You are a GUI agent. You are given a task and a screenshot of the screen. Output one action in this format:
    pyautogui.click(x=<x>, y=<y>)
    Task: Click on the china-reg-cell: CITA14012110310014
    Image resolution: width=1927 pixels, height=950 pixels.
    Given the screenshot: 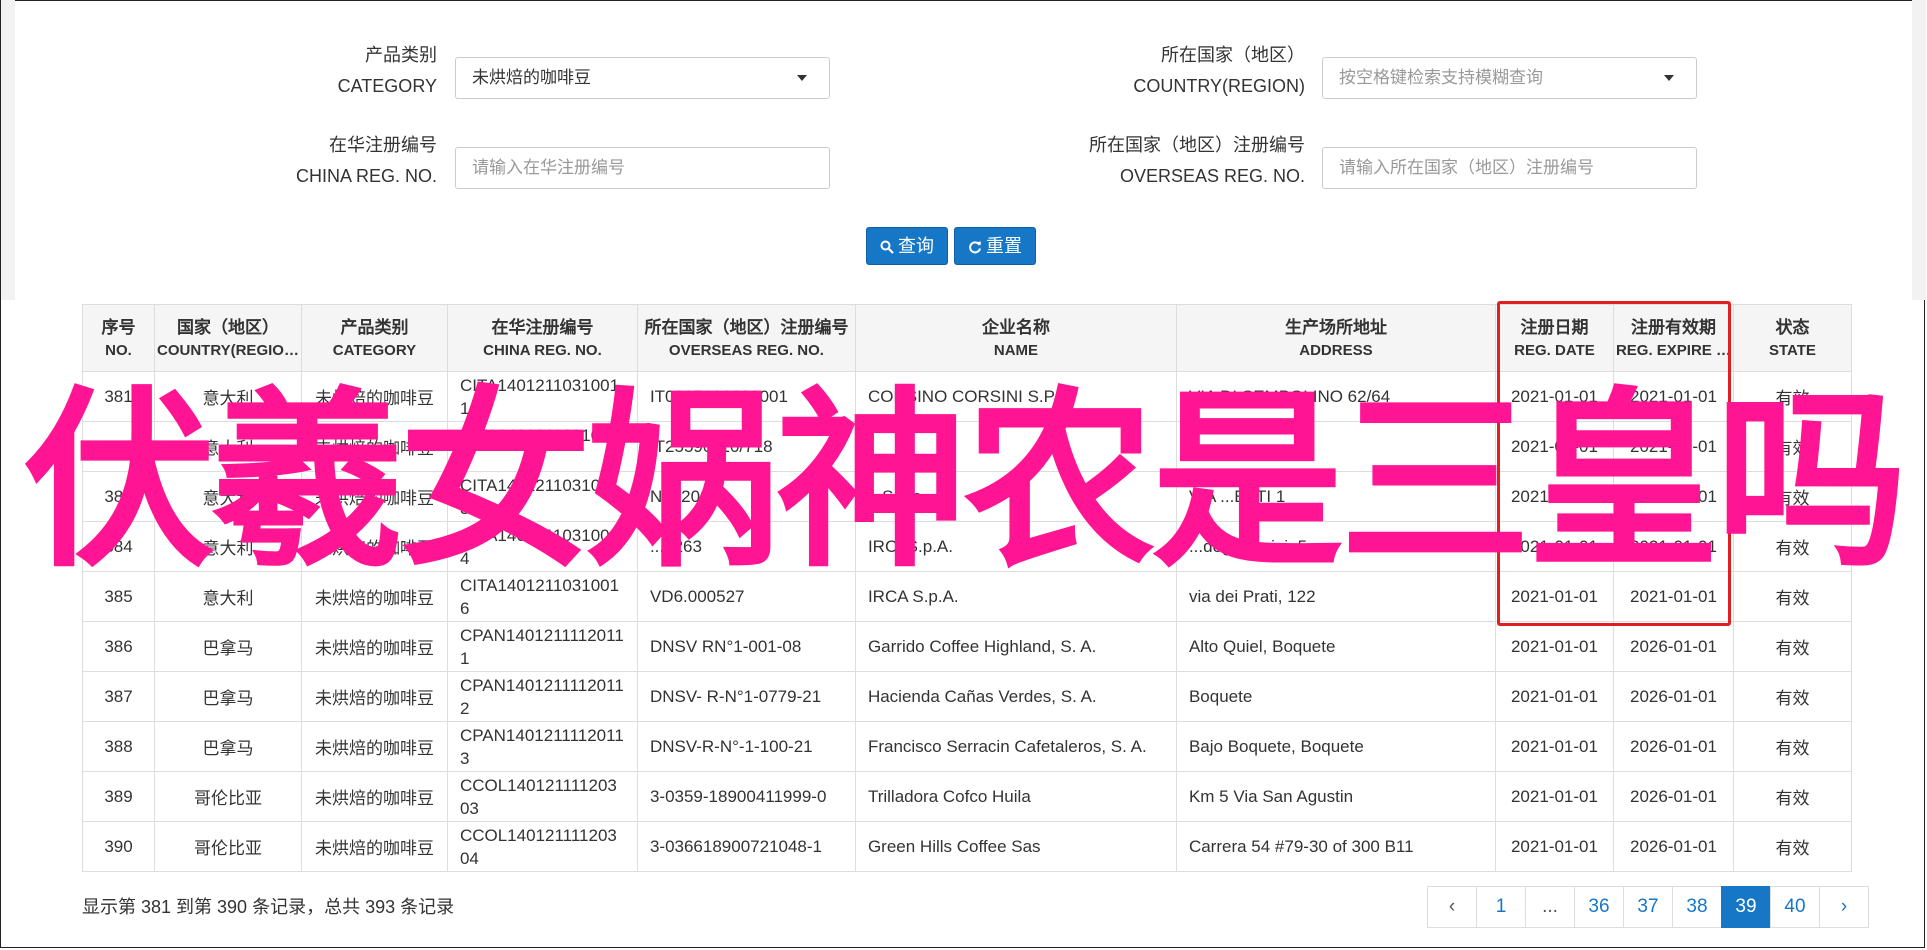 What is the action you would take?
    pyautogui.click(x=542, y=546)
    